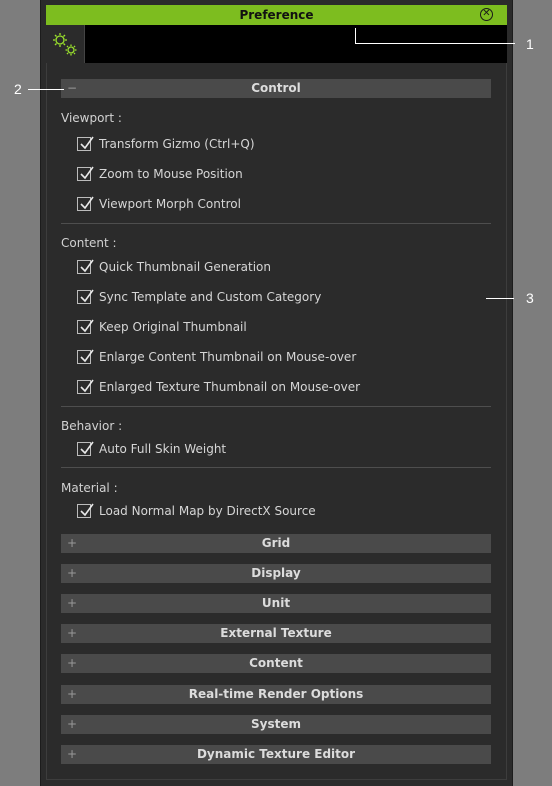 This screenshot has height=786, width=552. What do you see at coordinates (530, 298) in the screenshot?
I see `callout-3: 3` at bounding box center [530, 298].